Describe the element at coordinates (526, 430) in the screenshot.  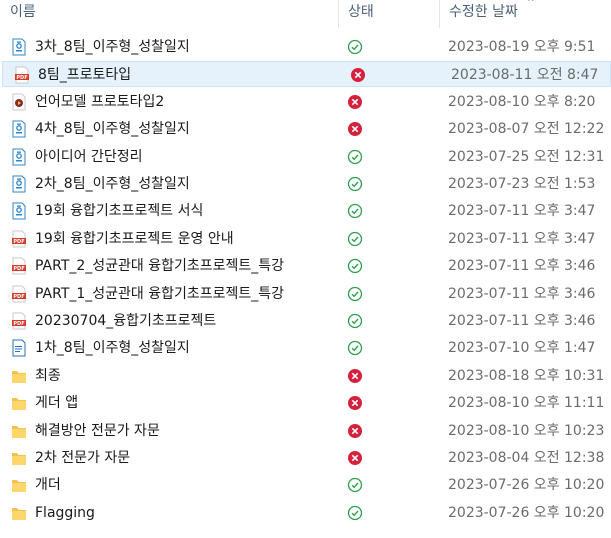
I see `file-date: 2023-08-10 오후 10:23` at that location.